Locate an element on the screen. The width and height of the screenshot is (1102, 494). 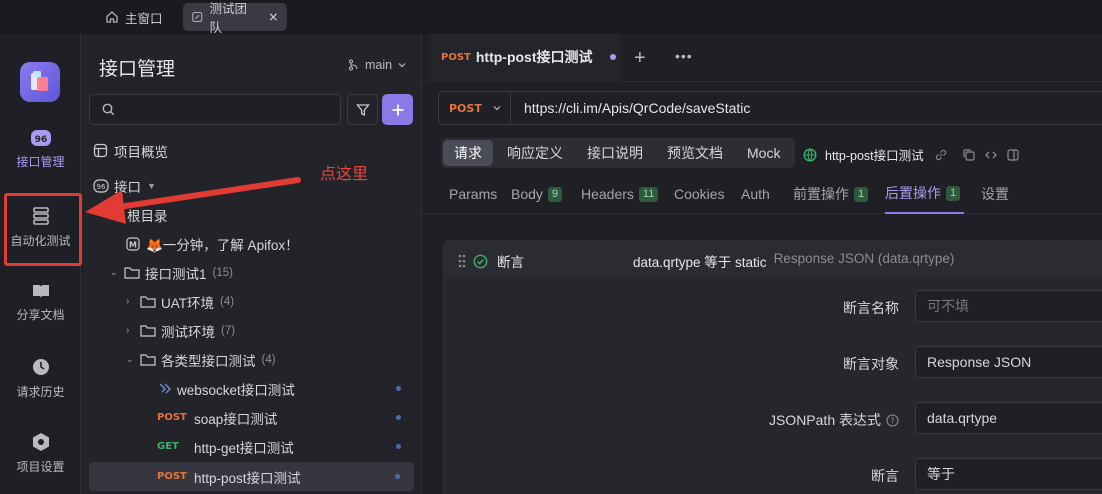
method-value: POST is located at coordinates (465, 108).